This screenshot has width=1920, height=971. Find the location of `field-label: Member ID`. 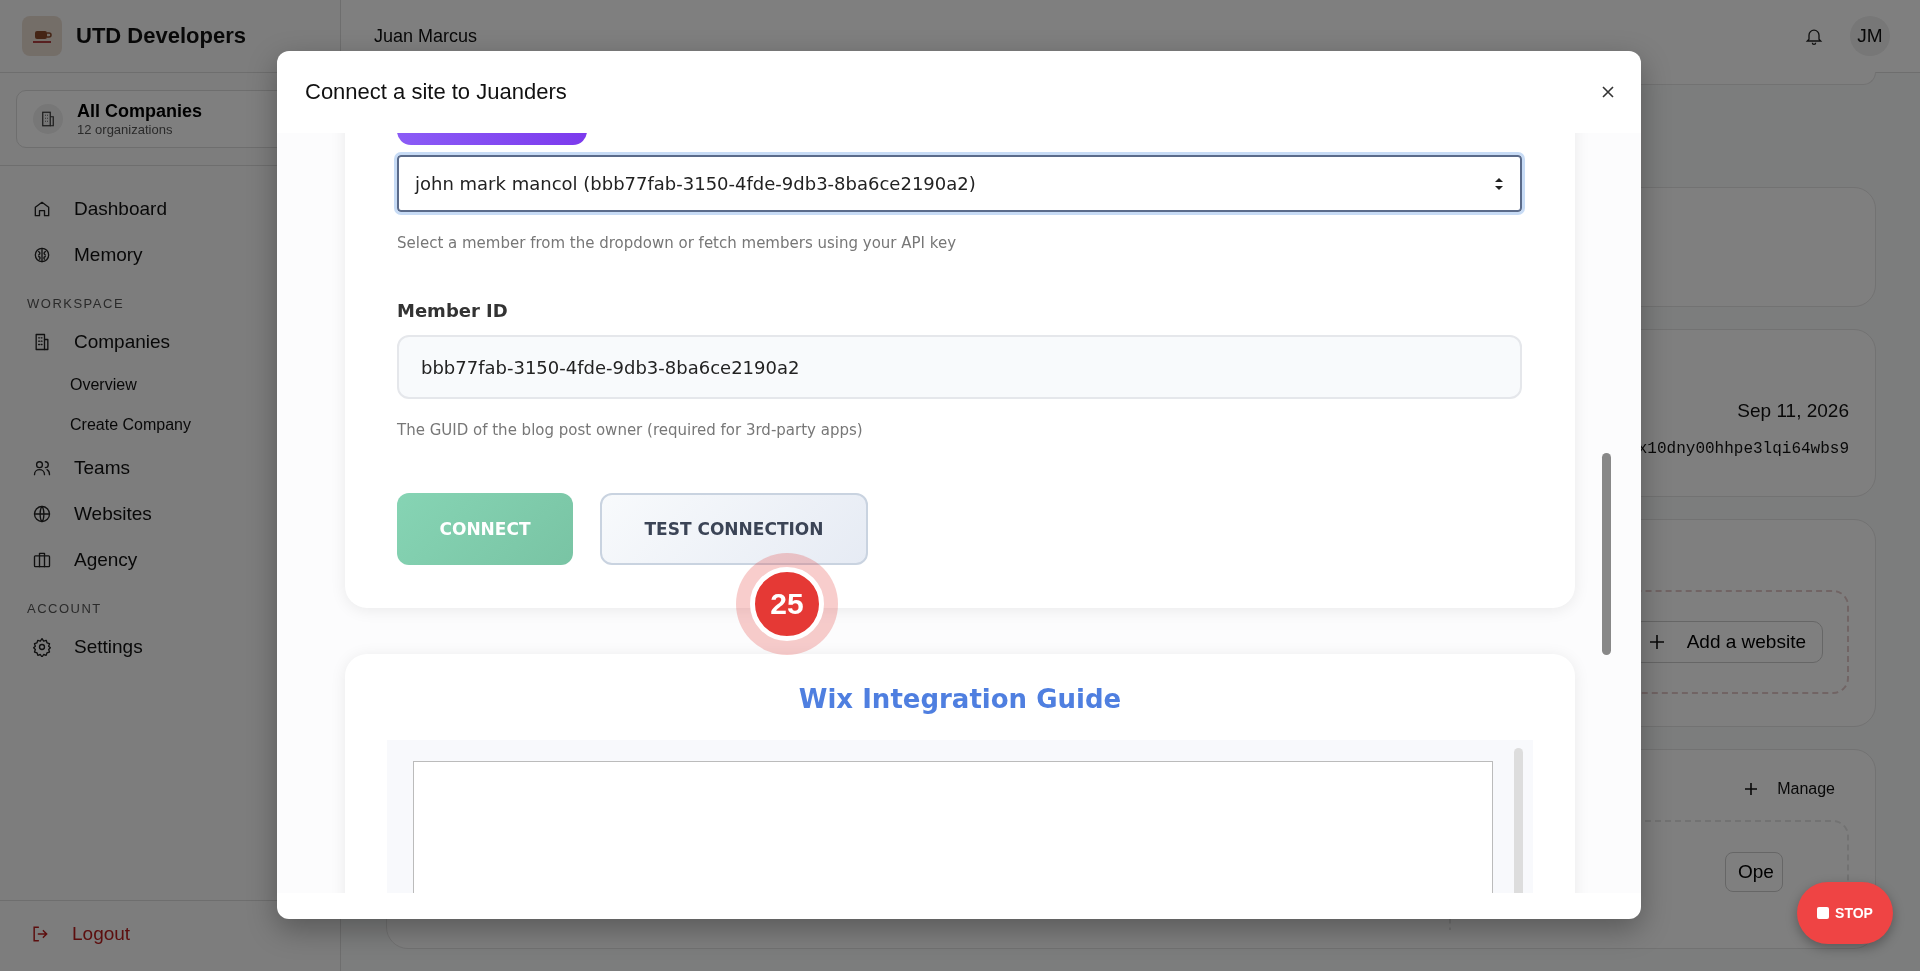

field-label: Member ID is located at coordinates (453, 310).